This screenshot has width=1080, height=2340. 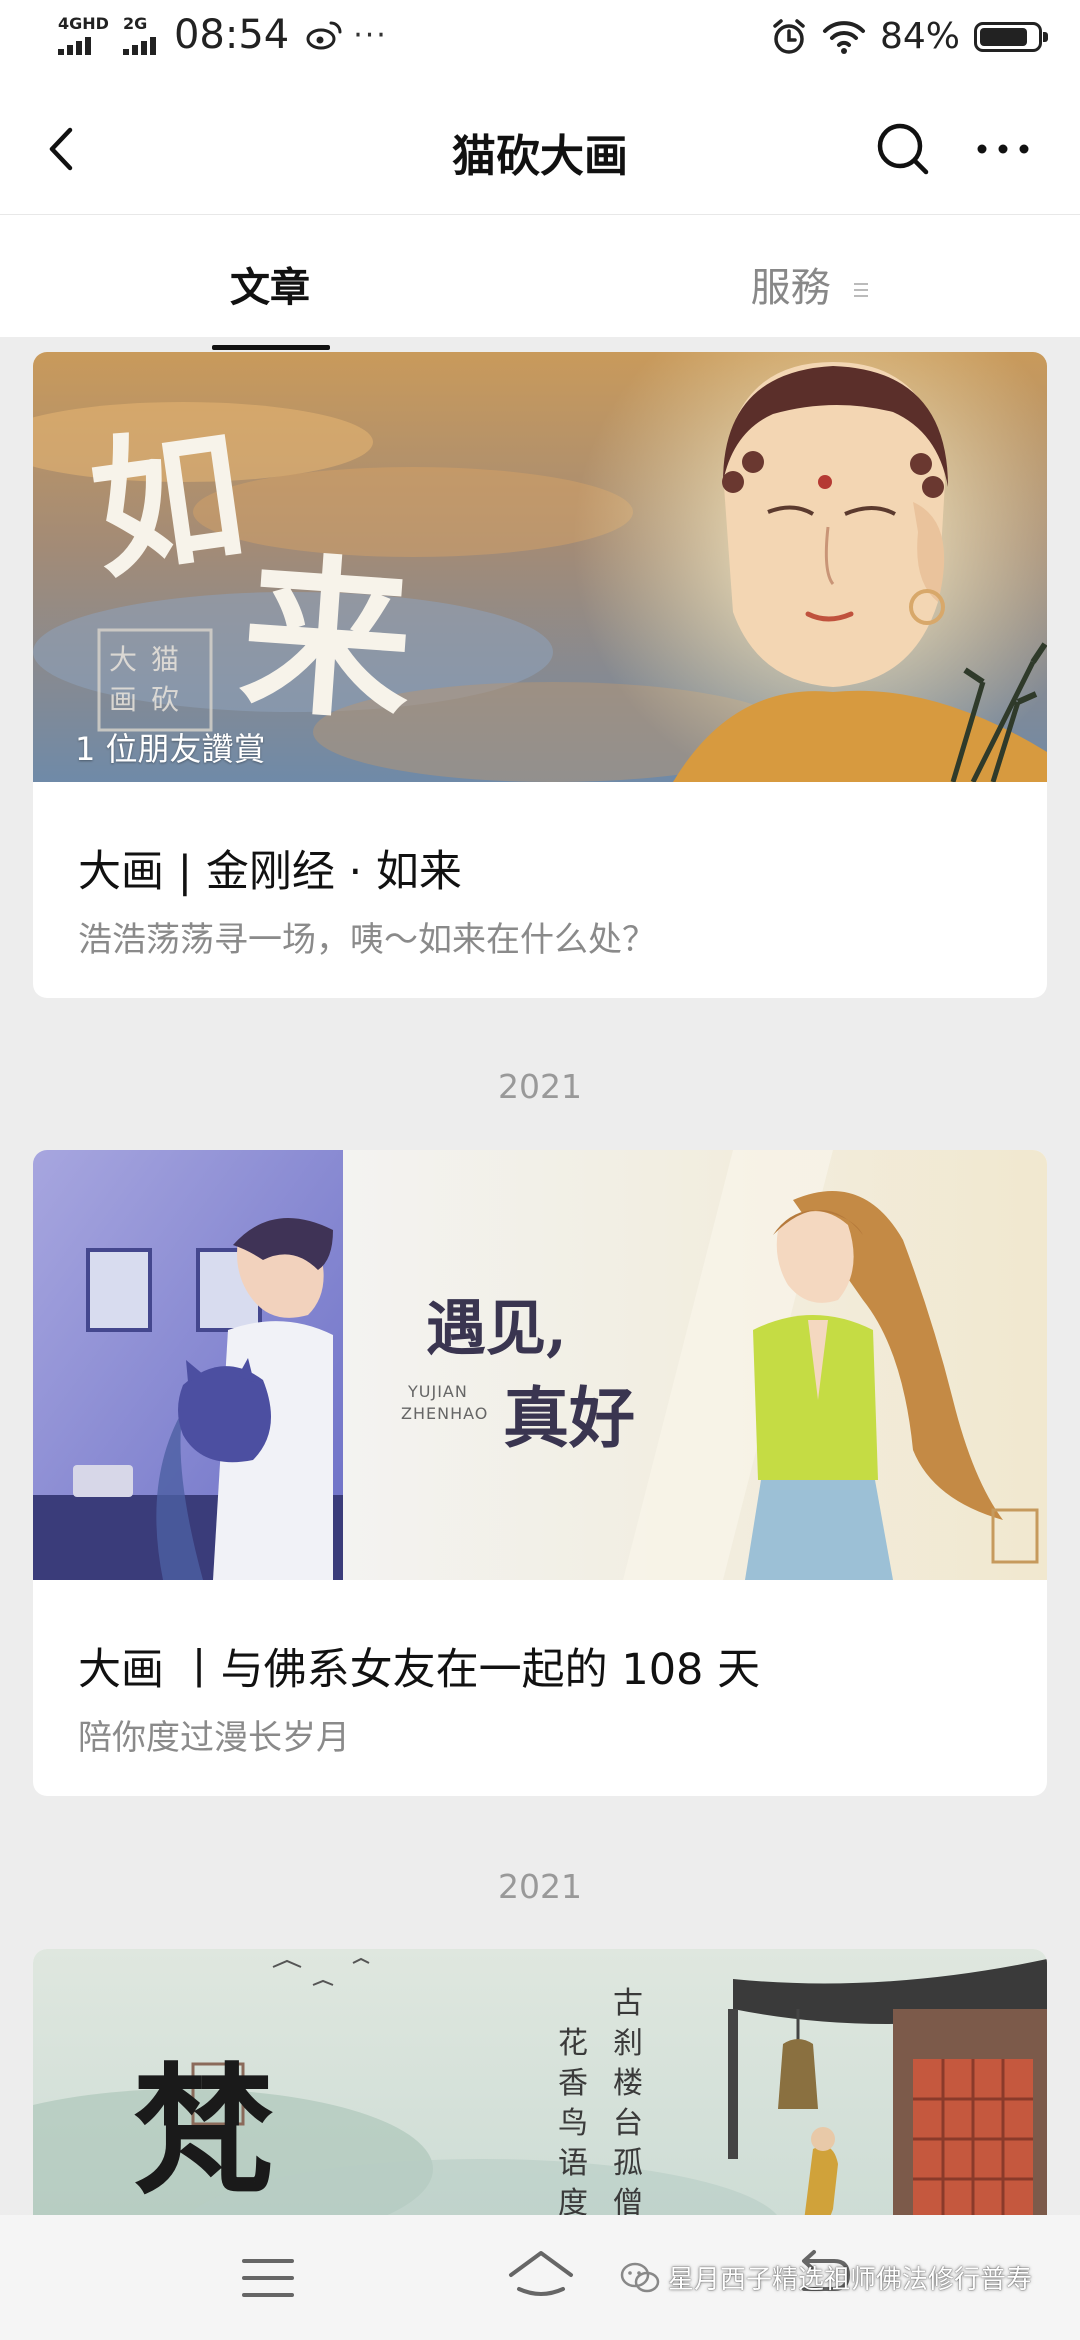 What do you see at coordinates (203, 2132) in the screenshot?
I see `cover-calligraphy-fan: 梵` at bounding box center [203, 2132].